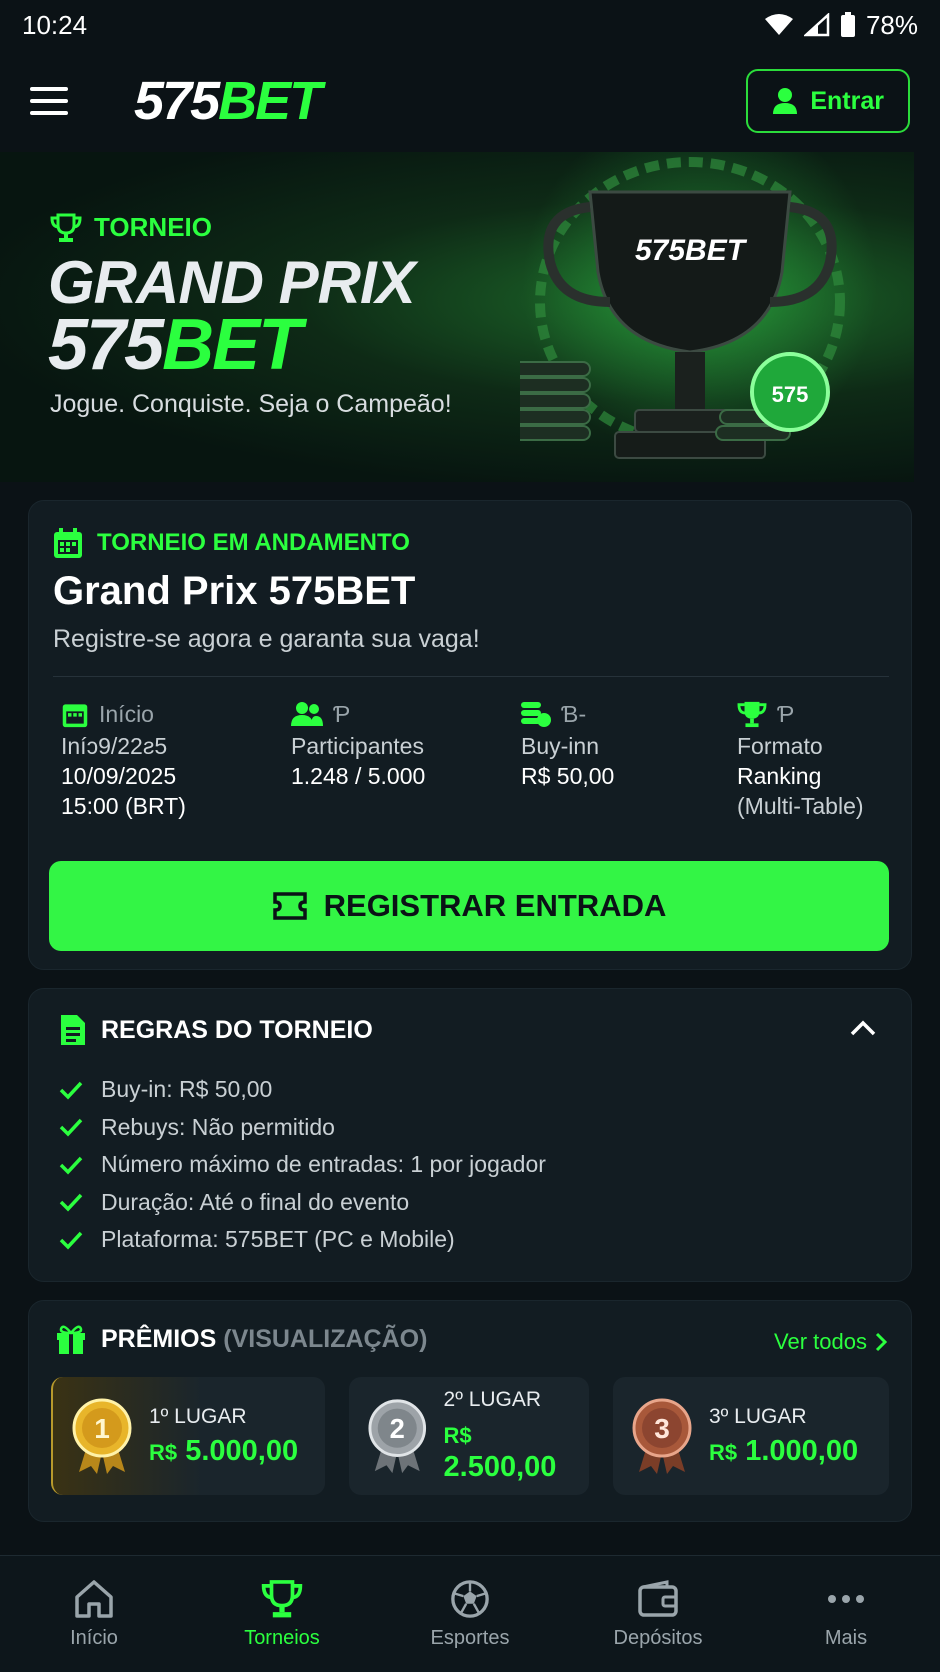  What do you see at coordinates (237, 1029) in the screenshot?
I see `rules-title: REGRAS DO TORNEIO` at bounding box center [237, 1029].